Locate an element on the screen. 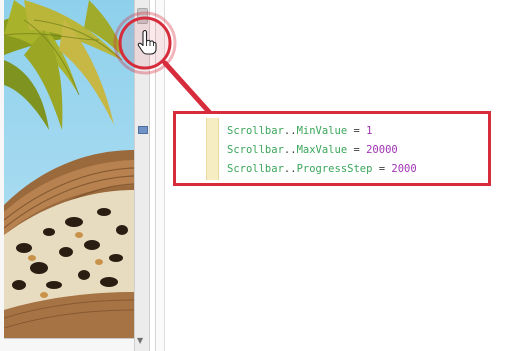  code-property: MinValue is located at coordinates (322, 131).